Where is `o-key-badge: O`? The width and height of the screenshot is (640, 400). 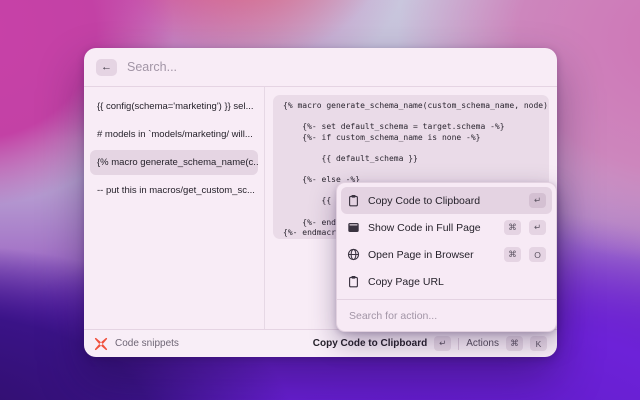
o-key-badge: O is located at coordinates (537, 254).